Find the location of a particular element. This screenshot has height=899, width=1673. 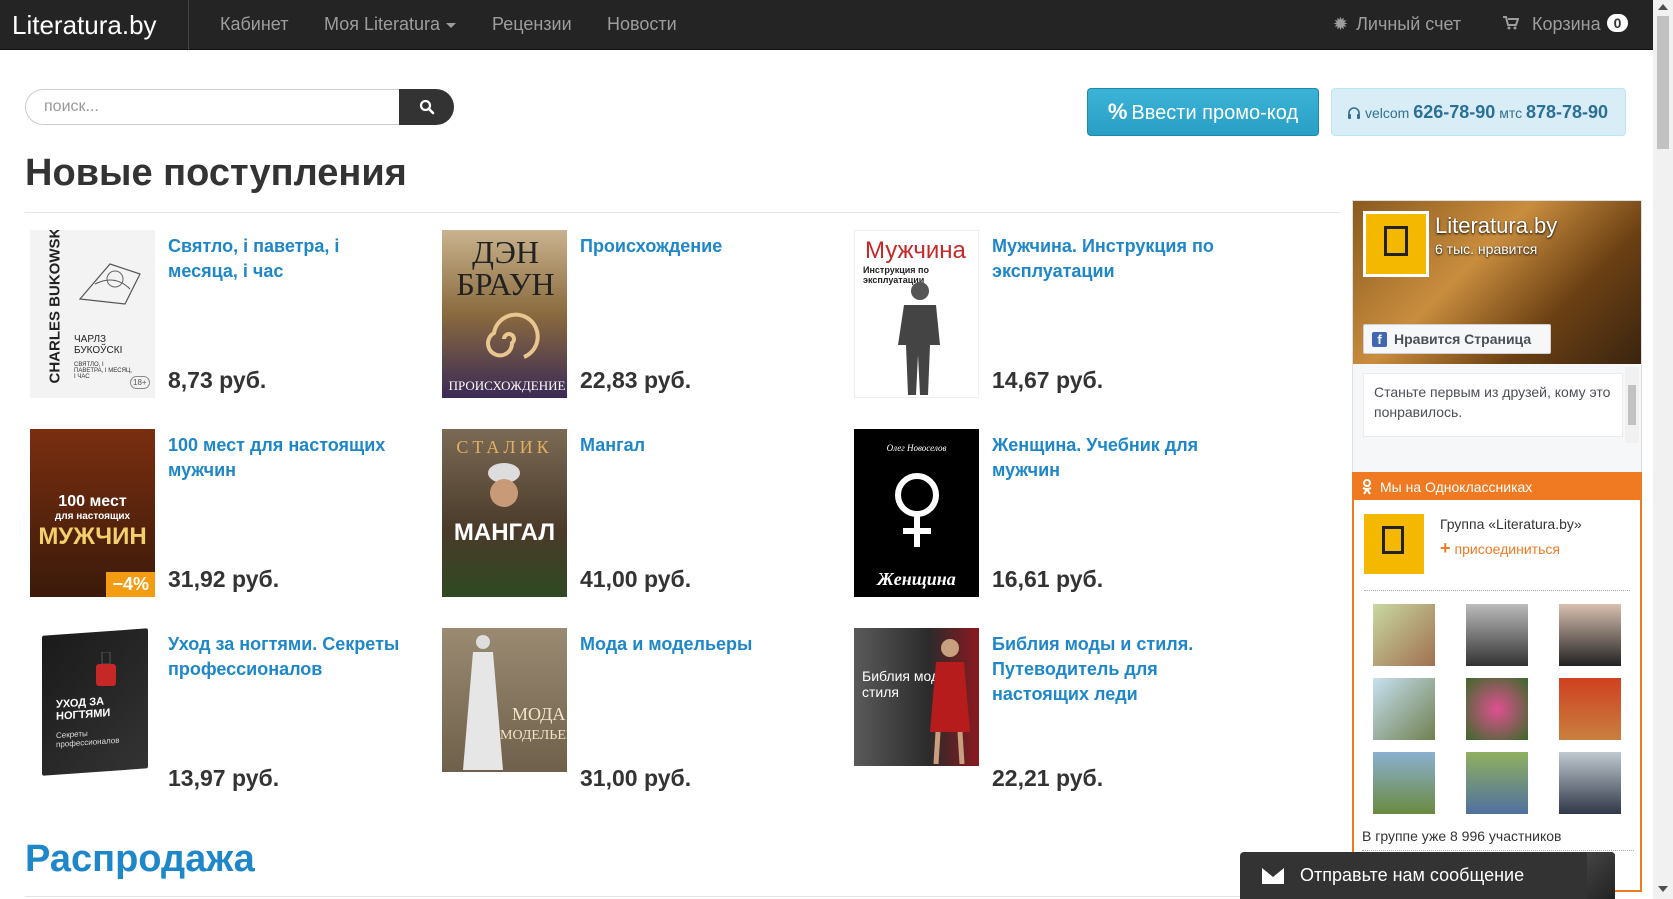

product-cover: Мужчина Инструкция по эксплуатации is located at coordinates (916, 314).